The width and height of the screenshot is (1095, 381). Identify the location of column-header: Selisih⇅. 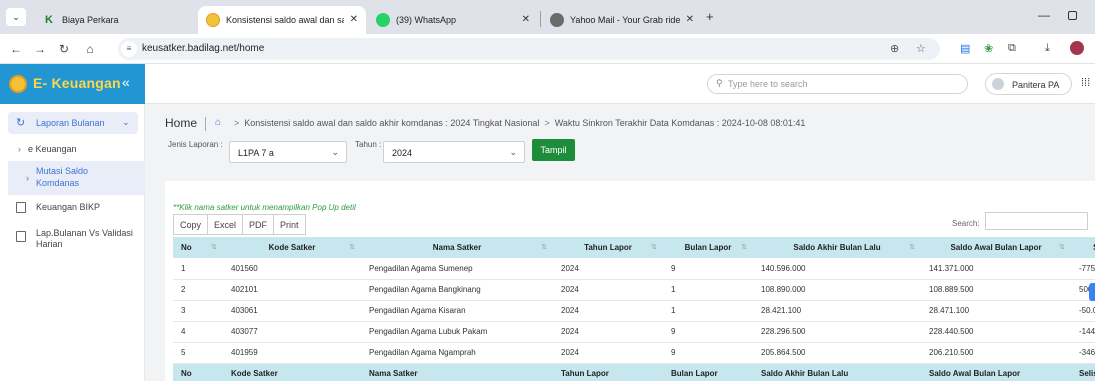
(1083, 247).